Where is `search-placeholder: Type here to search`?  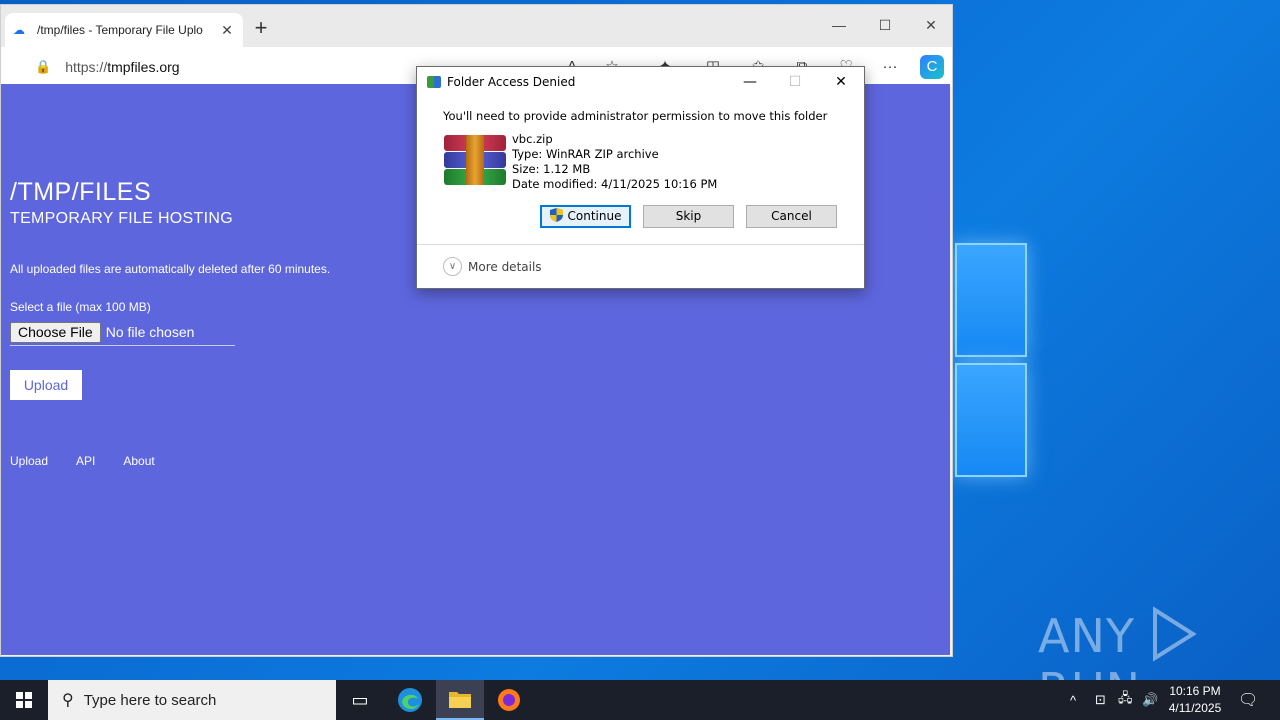 search-placeholder: Type here to search is located at coordinates (150, 700).